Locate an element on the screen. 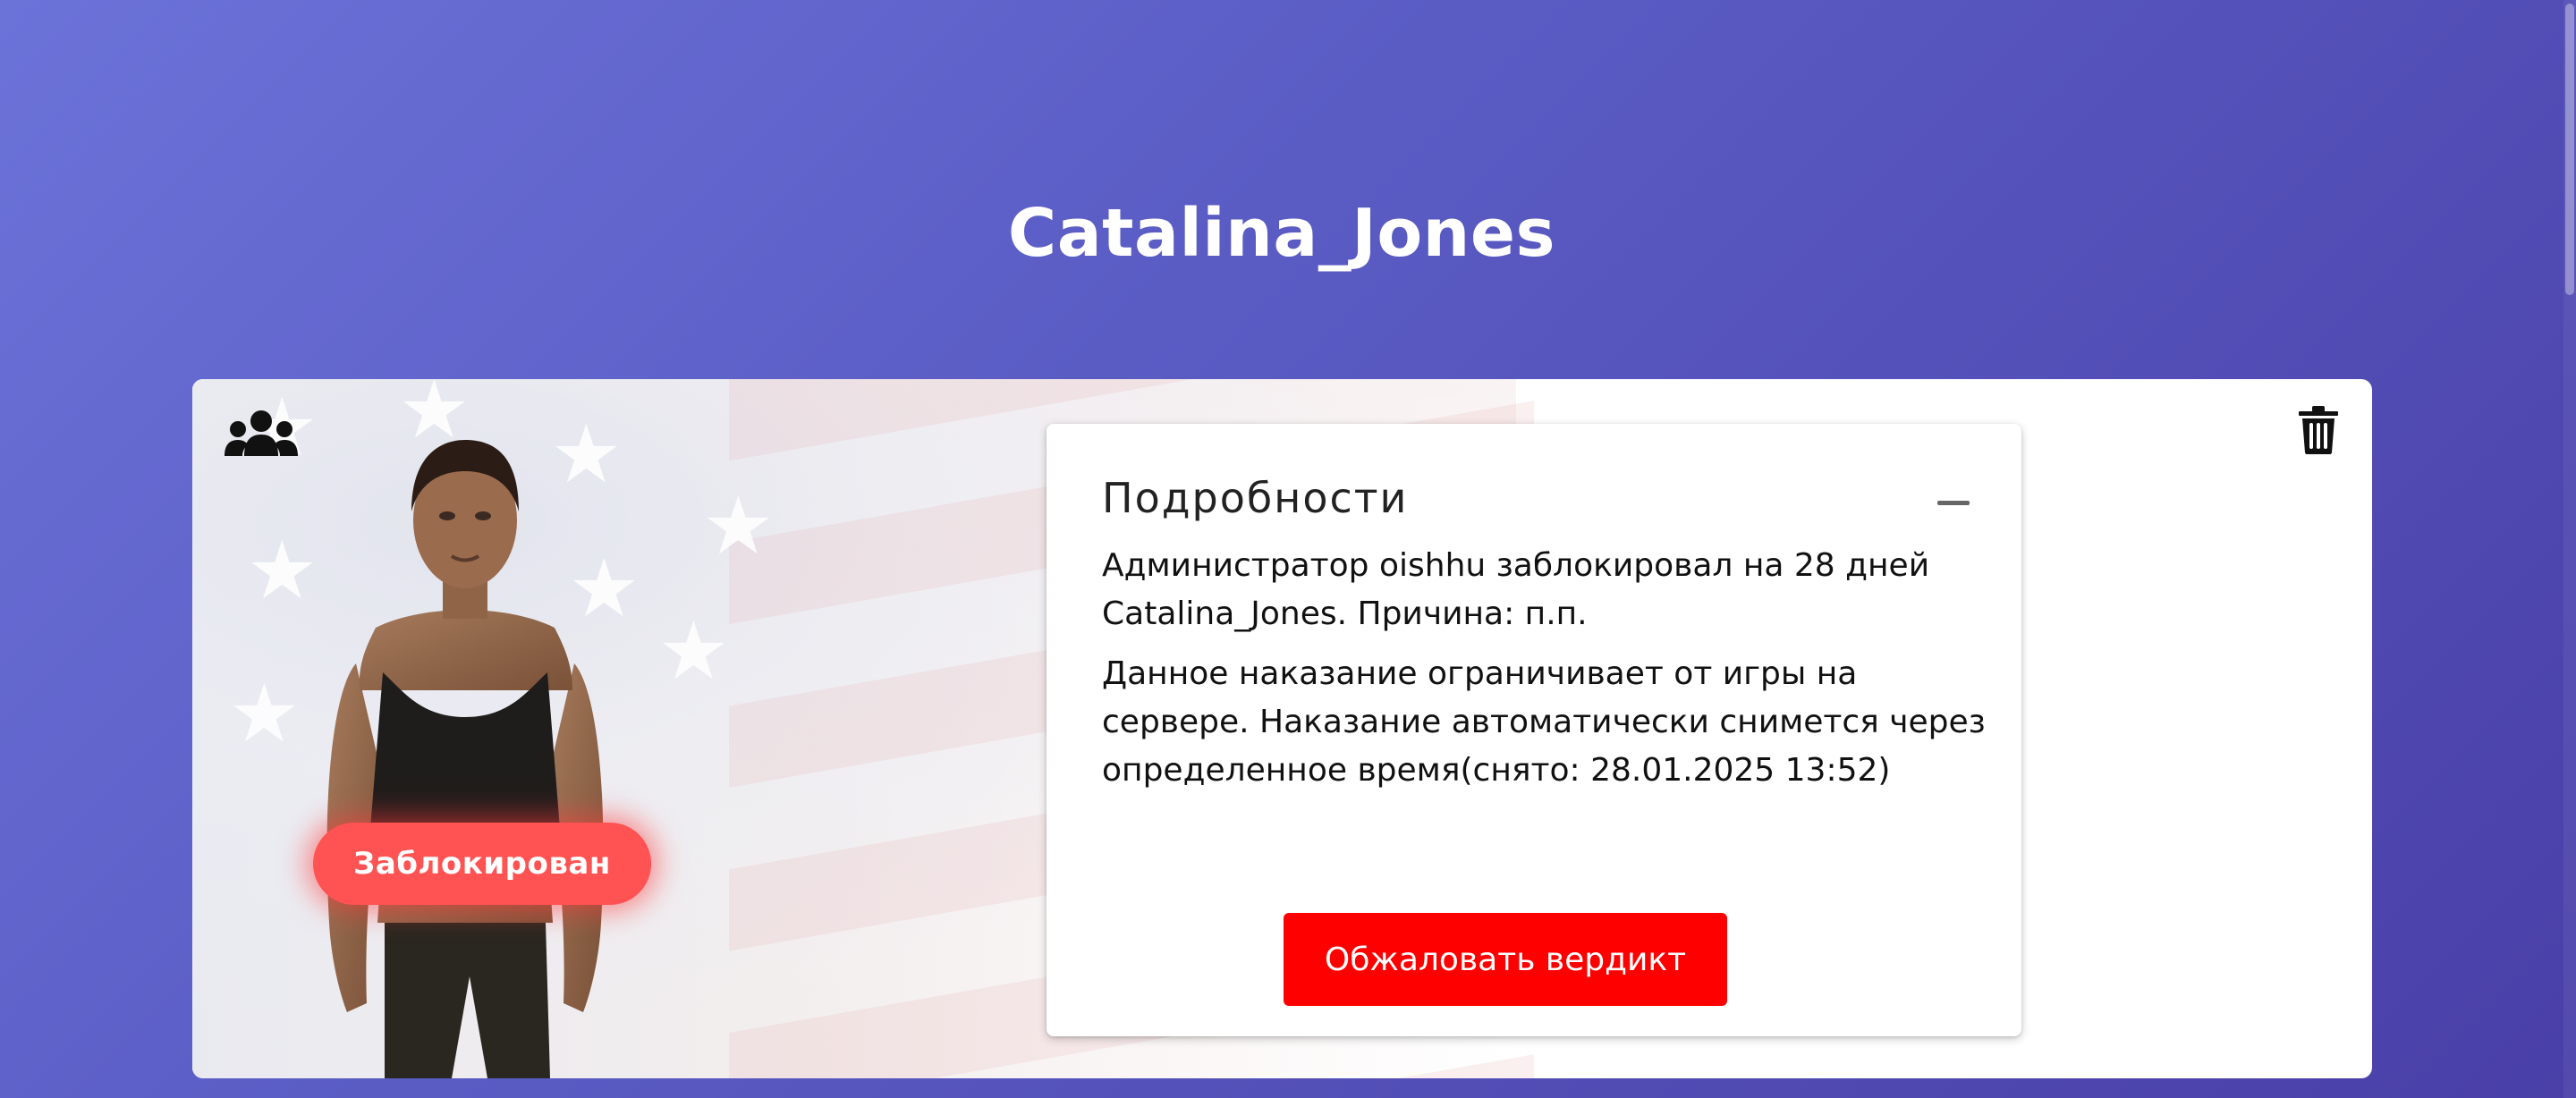 This screenshot has width=2576, height=1098. minus-icon is located at coordinates (1953, 503).